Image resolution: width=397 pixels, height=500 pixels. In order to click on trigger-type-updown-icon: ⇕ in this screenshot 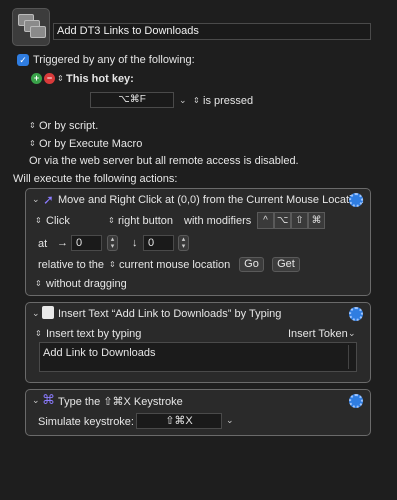, I will do `click(60, 78)`.